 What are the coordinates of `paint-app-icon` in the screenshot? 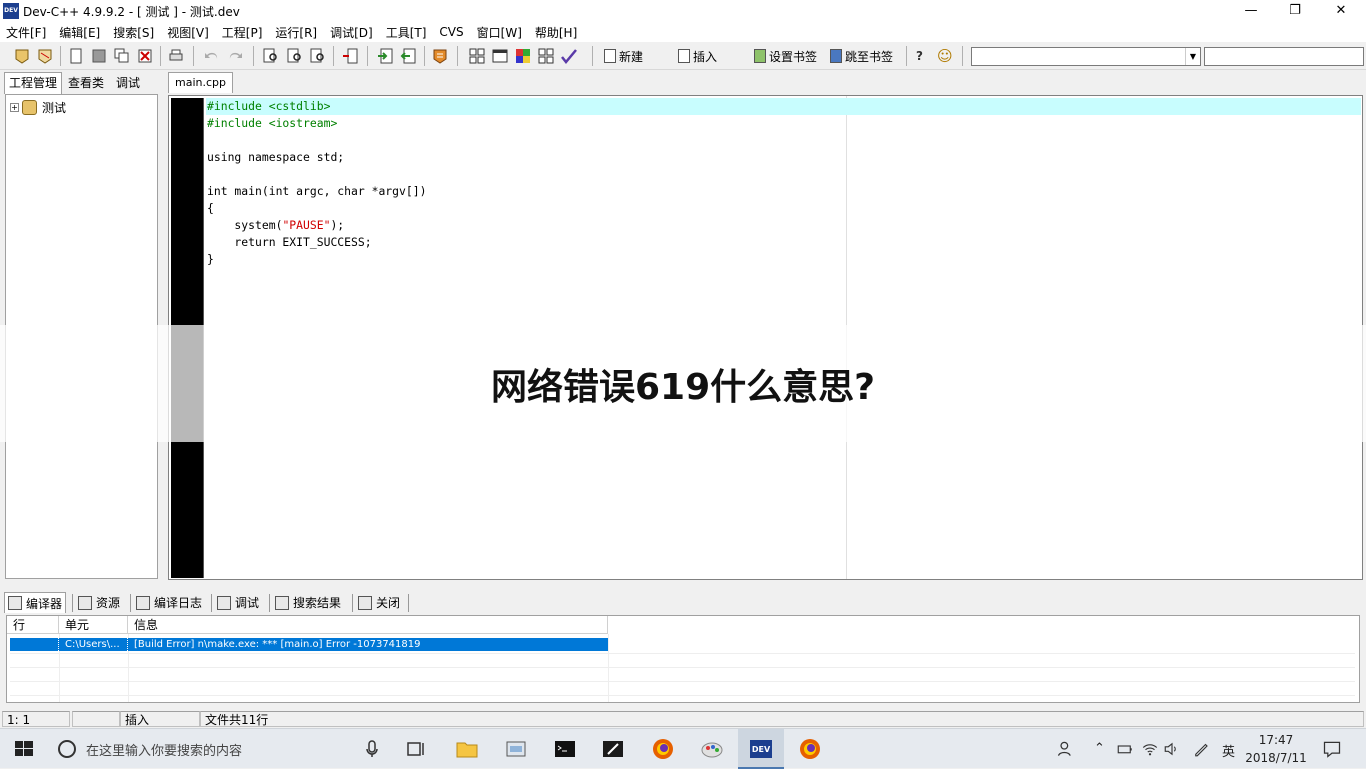 It's located at (712, 749).